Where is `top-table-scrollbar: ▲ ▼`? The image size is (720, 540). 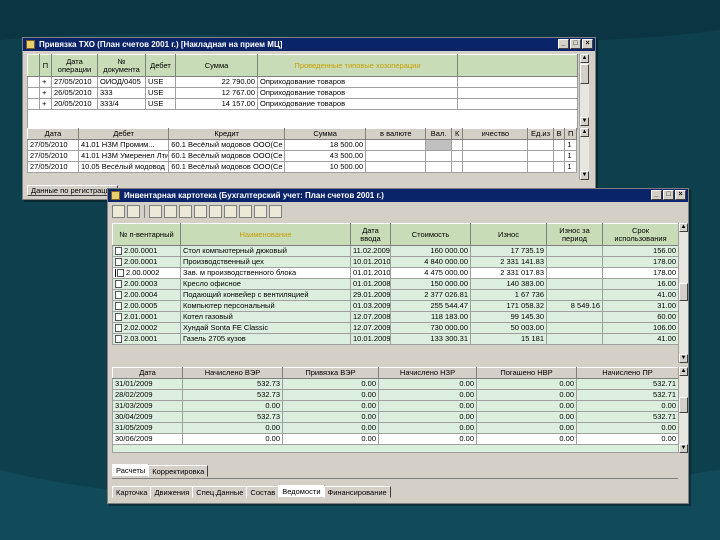
top-table-scrollbar: ▲ ▼ is located at coordinates (584, 90).